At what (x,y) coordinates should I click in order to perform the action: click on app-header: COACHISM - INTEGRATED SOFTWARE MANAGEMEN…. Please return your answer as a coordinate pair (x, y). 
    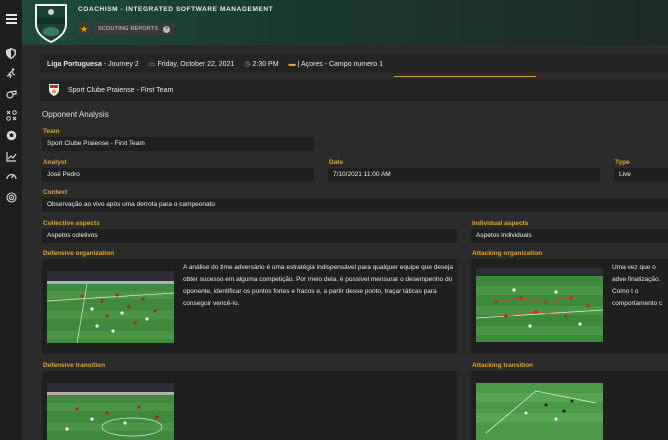
    Looking at the image, I should click on (345, 22).